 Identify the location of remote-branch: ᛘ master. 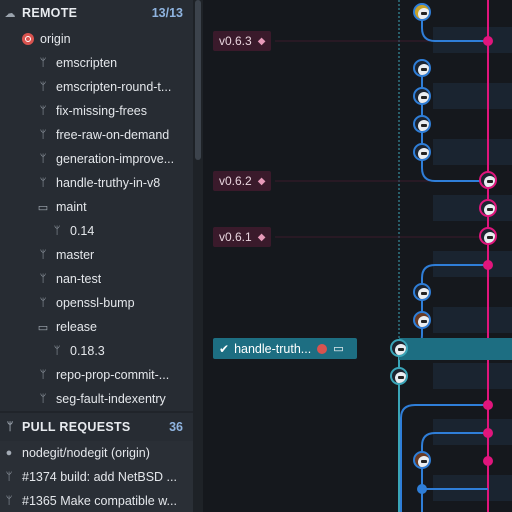
(96, 255).